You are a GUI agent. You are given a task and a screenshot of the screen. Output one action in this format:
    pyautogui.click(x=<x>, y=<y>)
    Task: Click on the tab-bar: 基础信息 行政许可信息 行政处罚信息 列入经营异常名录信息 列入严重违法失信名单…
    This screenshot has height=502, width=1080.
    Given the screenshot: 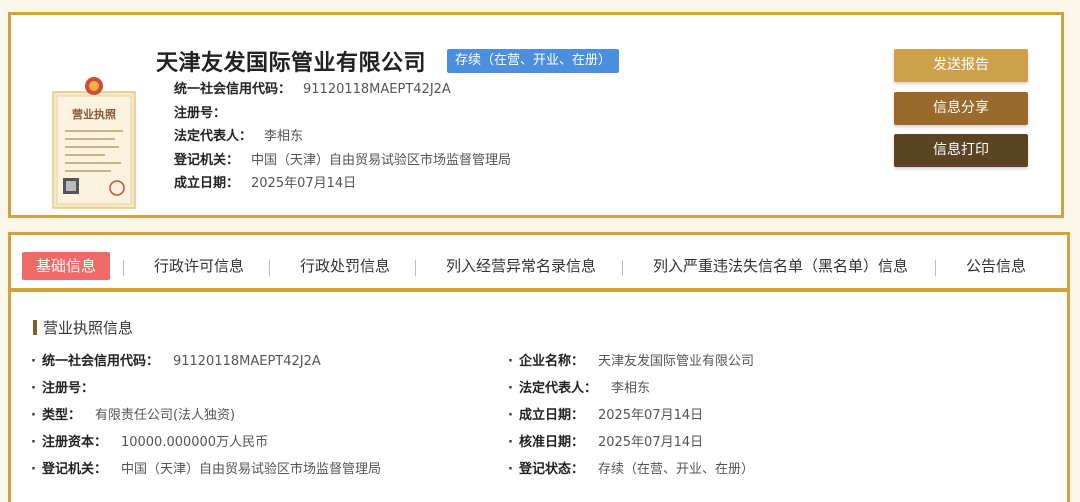 What is the action you would take?
    pyautogui.click(x=539, y=263)
    